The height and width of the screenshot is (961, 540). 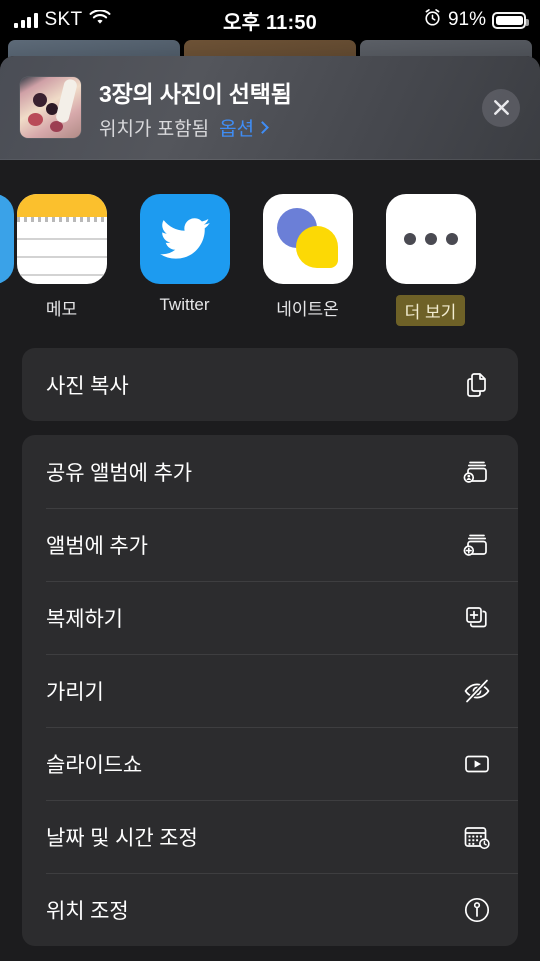 What do you see at coordinates (7, 239) in the screenshot?
I see `telegram-icon` at bounding box center [7, 239].